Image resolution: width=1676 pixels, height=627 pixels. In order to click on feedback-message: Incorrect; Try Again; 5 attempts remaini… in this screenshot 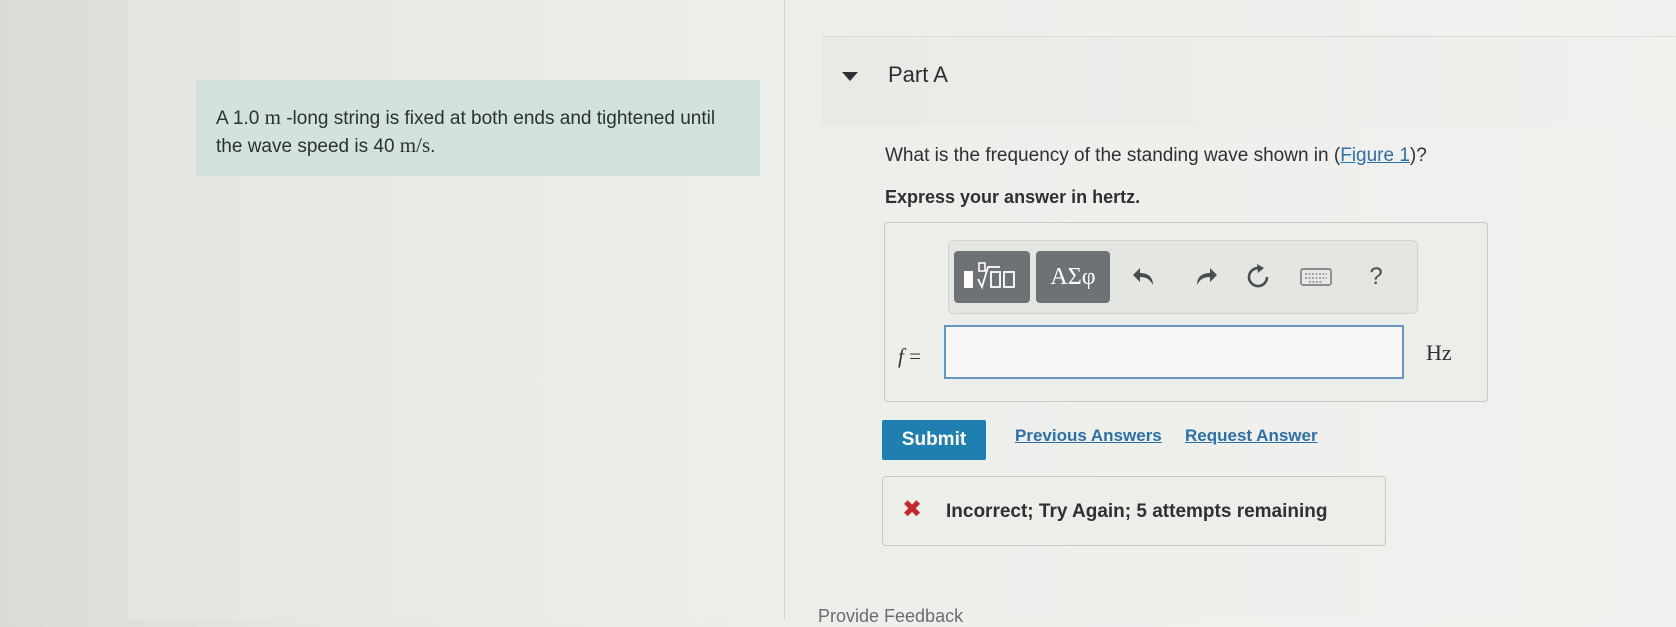, I will do `click(1137, 511)`.